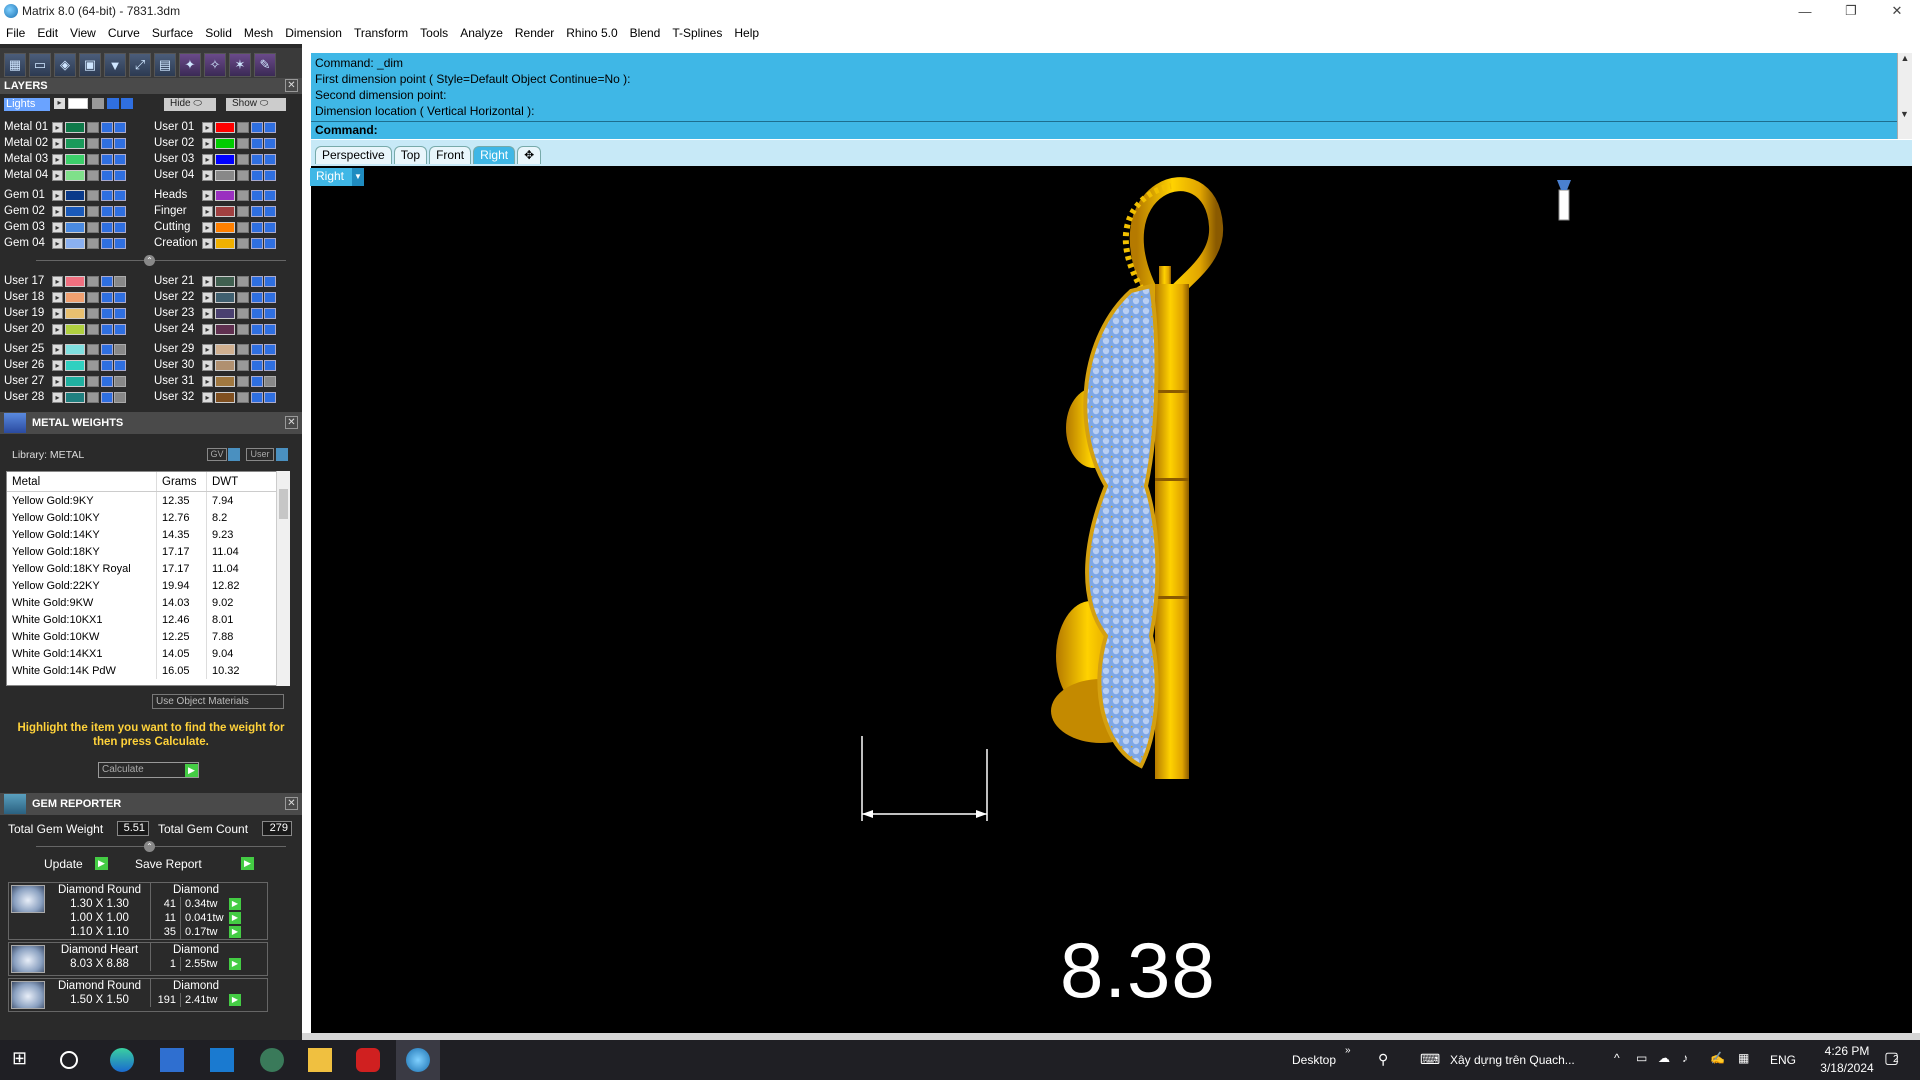 This screenshot has width=1920, height=1080. Describe the element at coordinates (1904, 96) in the screenshot. I see `command-scrollbar: ▲ ▼` at that location.